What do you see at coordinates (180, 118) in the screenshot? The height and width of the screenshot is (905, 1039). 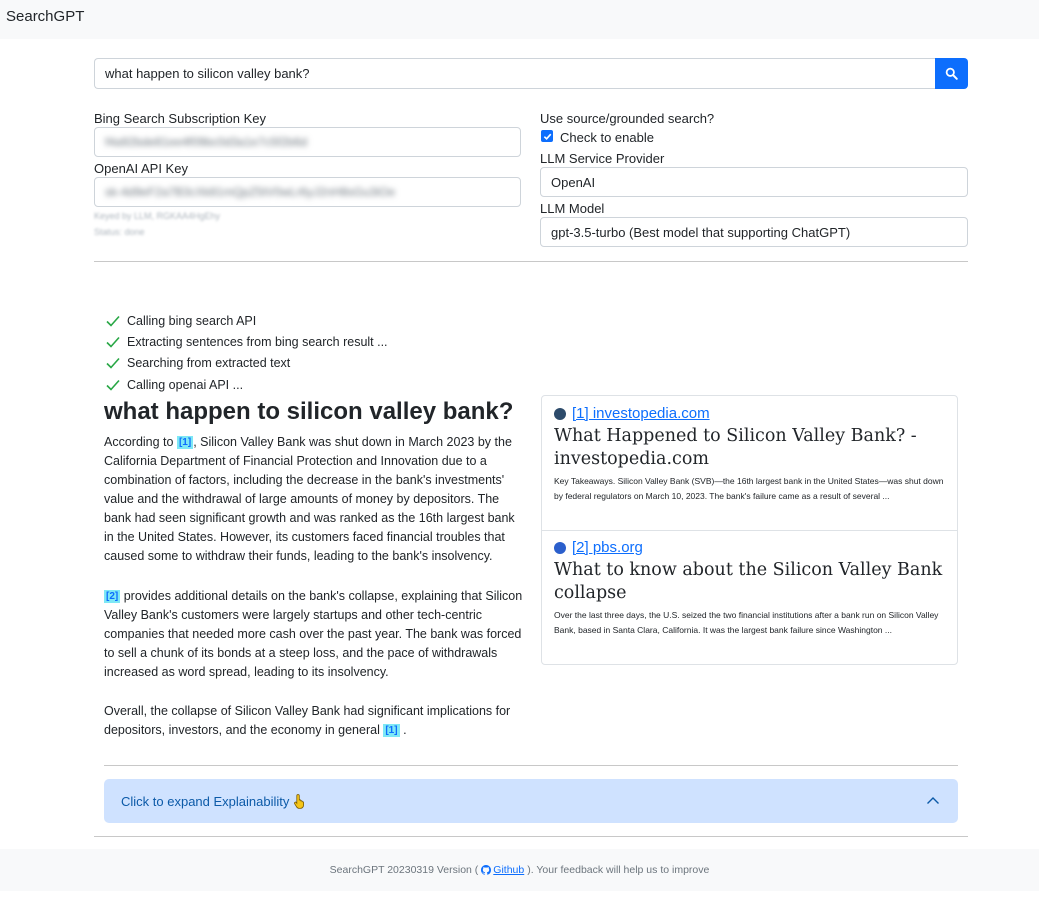 I see `bing-key-label: Bing Search Subscription Key` at bounding box center [180, 118].